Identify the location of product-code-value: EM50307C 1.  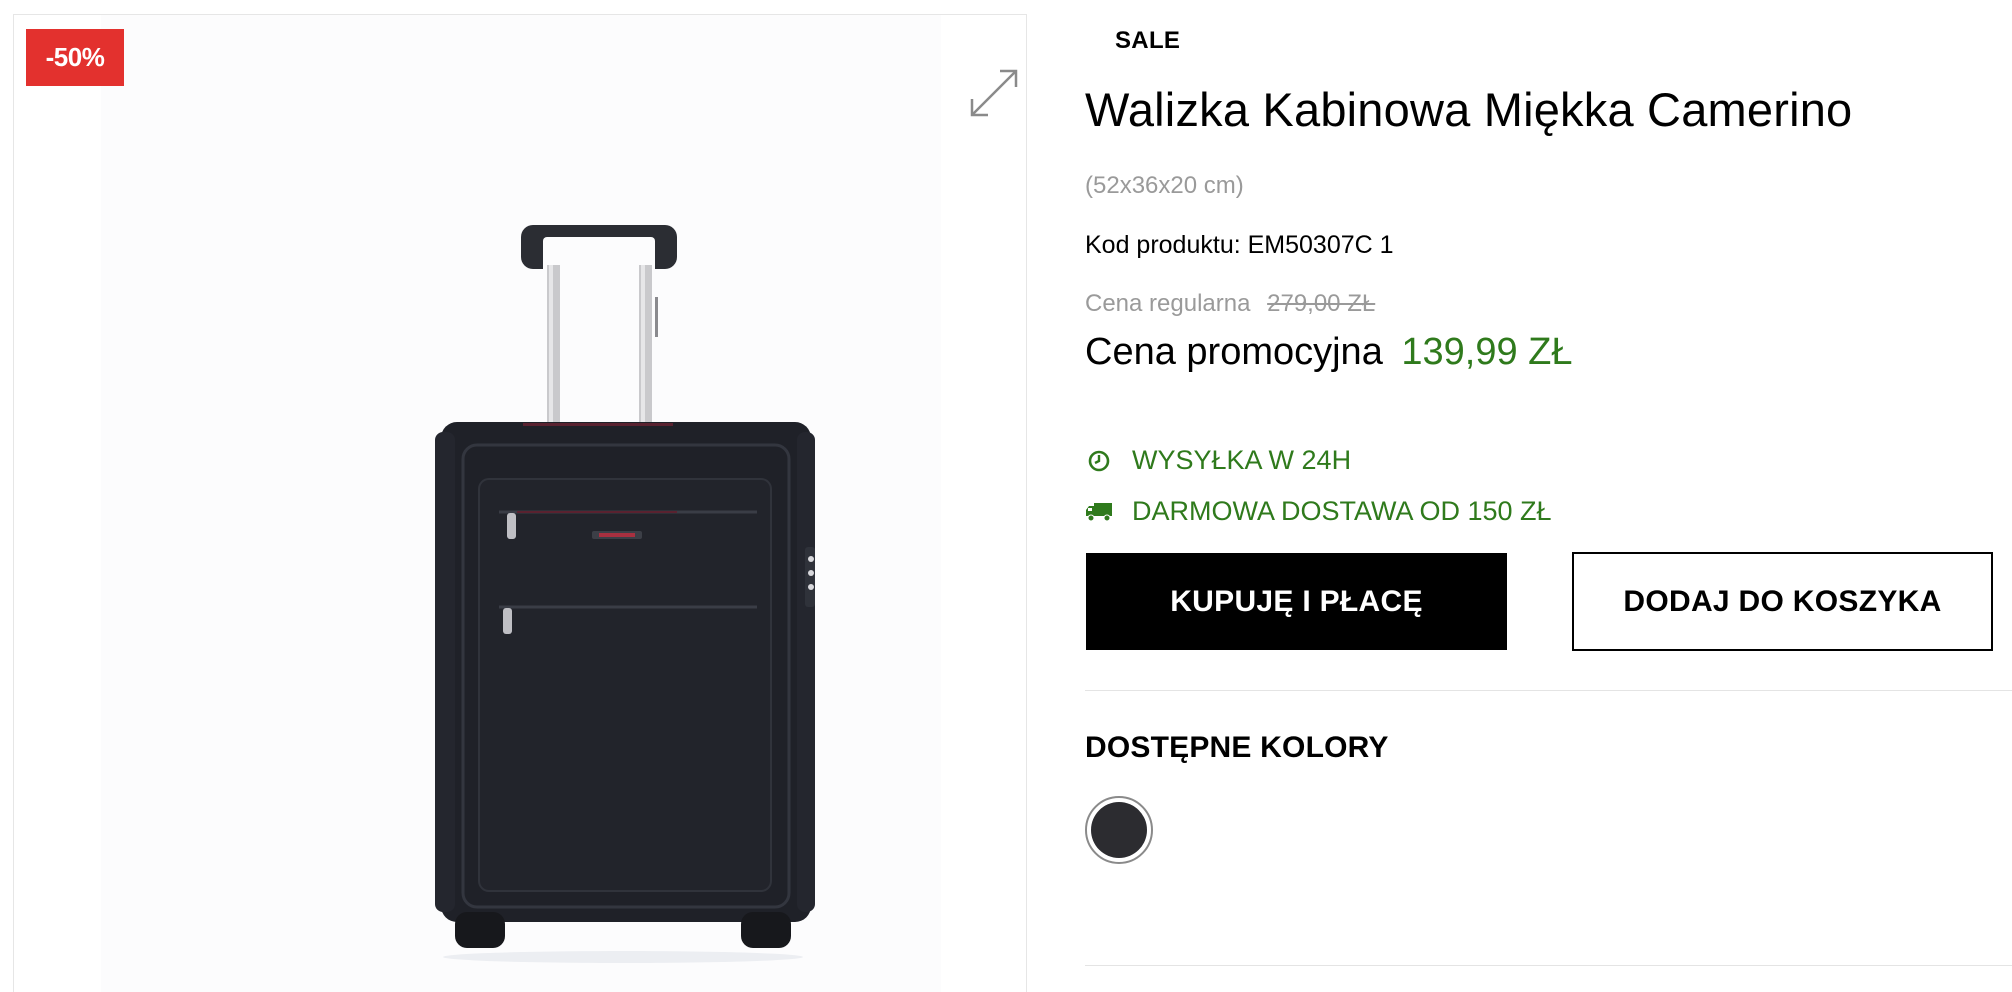
(1320, 245).